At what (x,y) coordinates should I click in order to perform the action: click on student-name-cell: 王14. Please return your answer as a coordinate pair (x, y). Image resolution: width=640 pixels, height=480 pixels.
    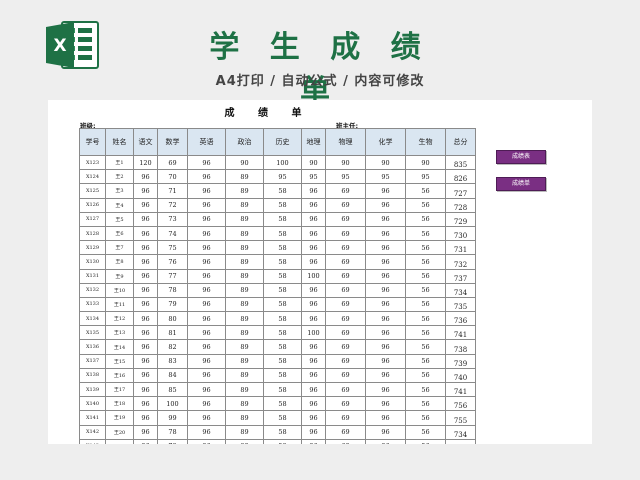
    Looking at the image, I should click on (119, 347).